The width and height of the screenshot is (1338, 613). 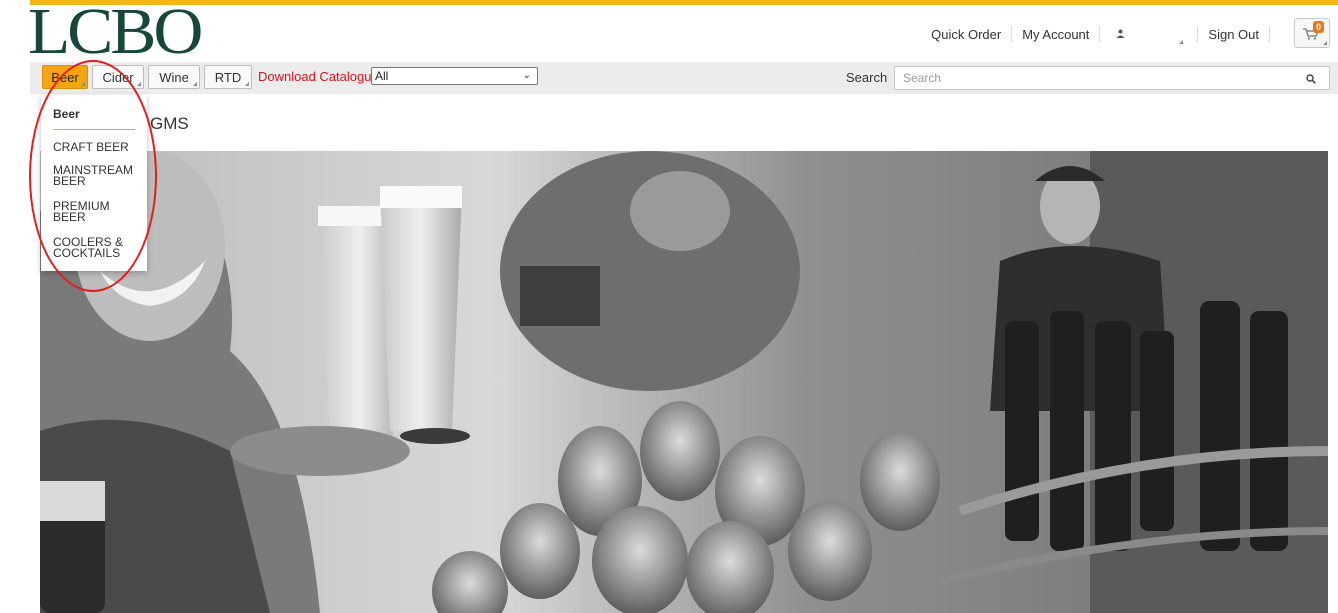 I want to click on menu-item-premium-beer: PREMIUM BEER, so click(x=83, y=211).